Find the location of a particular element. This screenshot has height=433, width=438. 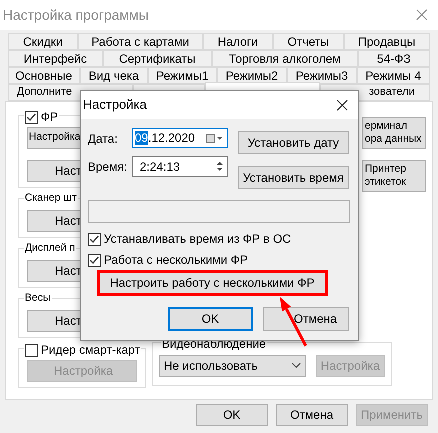

tab-label: Основные is located at coordinates (44, 76).